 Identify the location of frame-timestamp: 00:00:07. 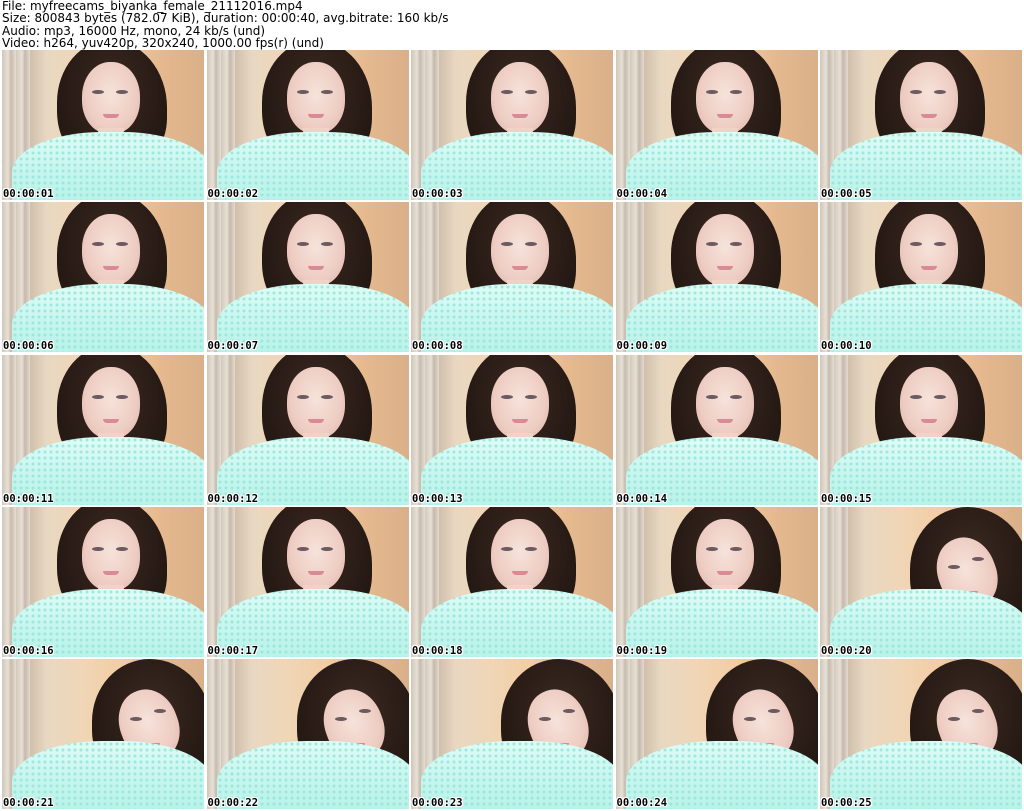
(233, 346).